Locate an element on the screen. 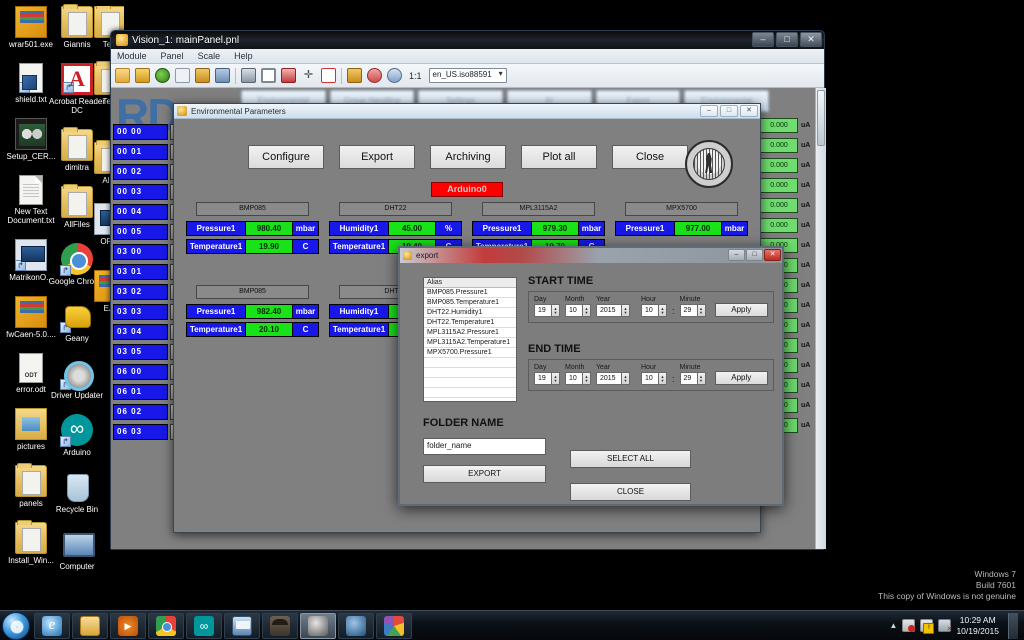 The height and width of the screenshot is (640, 1024). taskbar-item-paint-app is located at coordinates (394, 625).